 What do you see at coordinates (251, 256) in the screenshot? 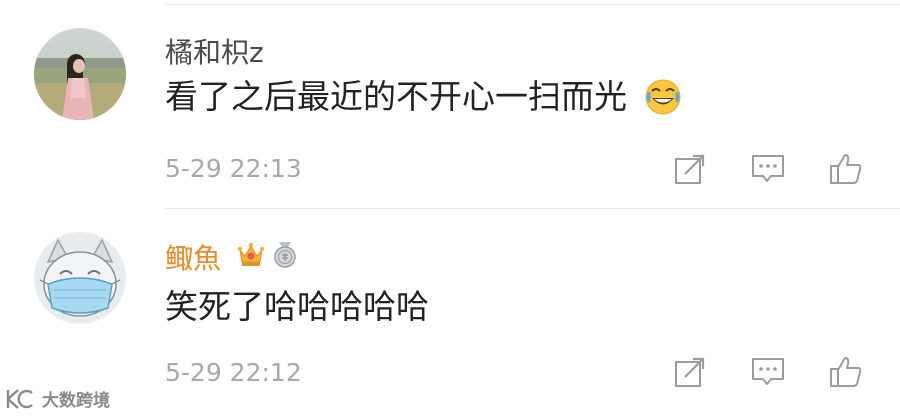
I see `crown-vip-badge` at bounding box center [251, 256].